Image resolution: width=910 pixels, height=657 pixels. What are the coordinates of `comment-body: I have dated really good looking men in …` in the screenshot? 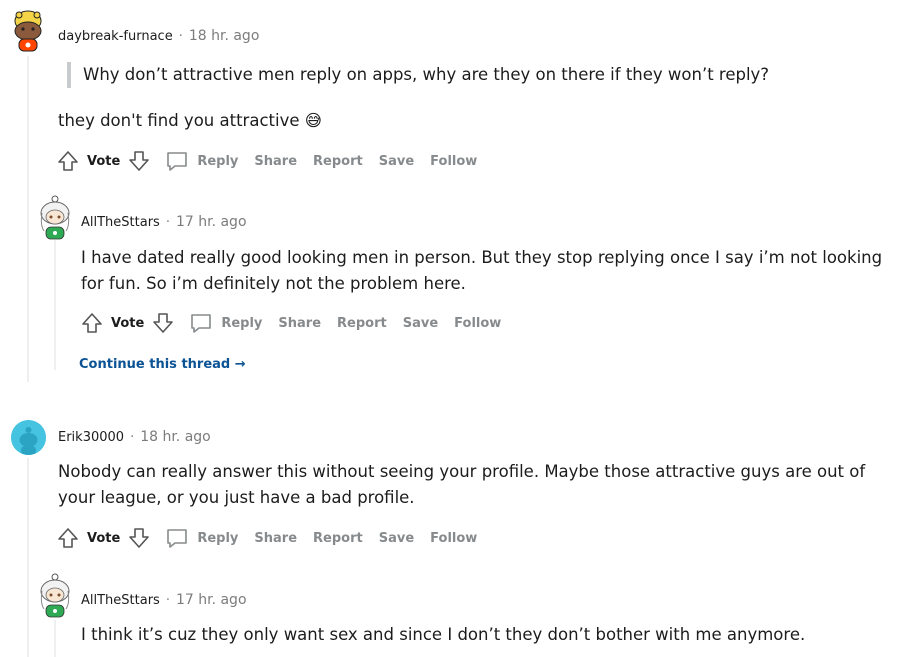 It's located at (482, 270).